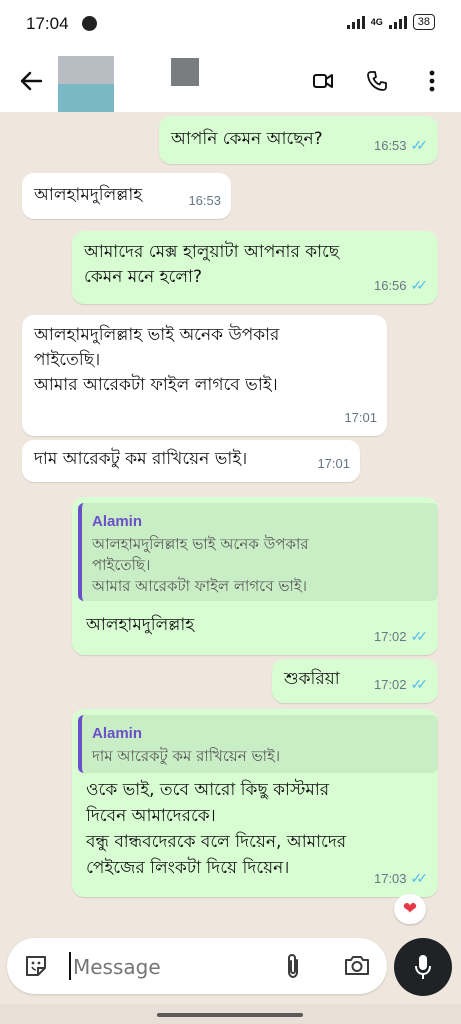 The width and height of the screenshot is (461, 1024). I want to click on camera-icon, so click(357, 967).